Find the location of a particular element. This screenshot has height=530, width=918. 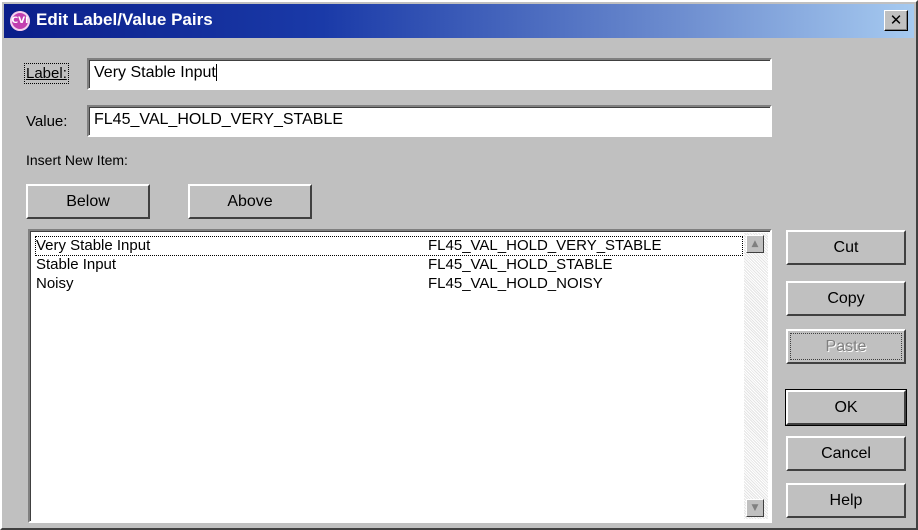

value-input-value: FL45_VAL_HOLD_VERY_STABLE is located at coordinates (219, 119).